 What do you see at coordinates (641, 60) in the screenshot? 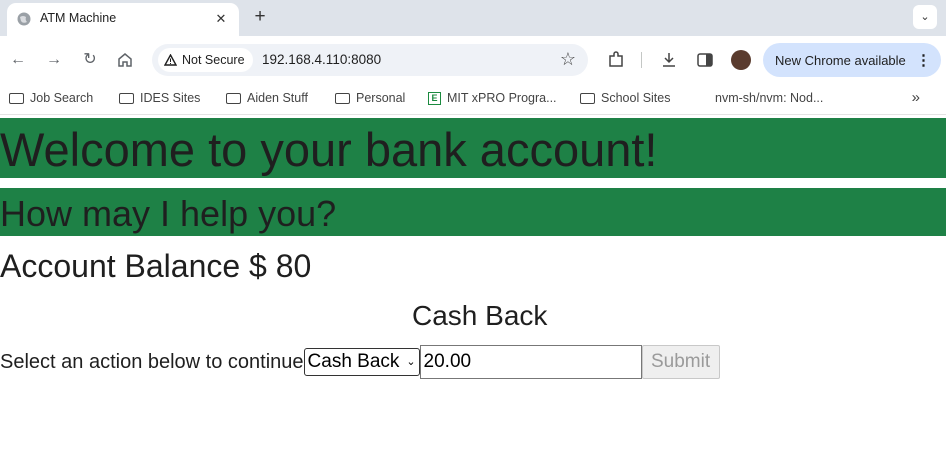
I see `toolbar-divider` at bounding box center [641, 60].